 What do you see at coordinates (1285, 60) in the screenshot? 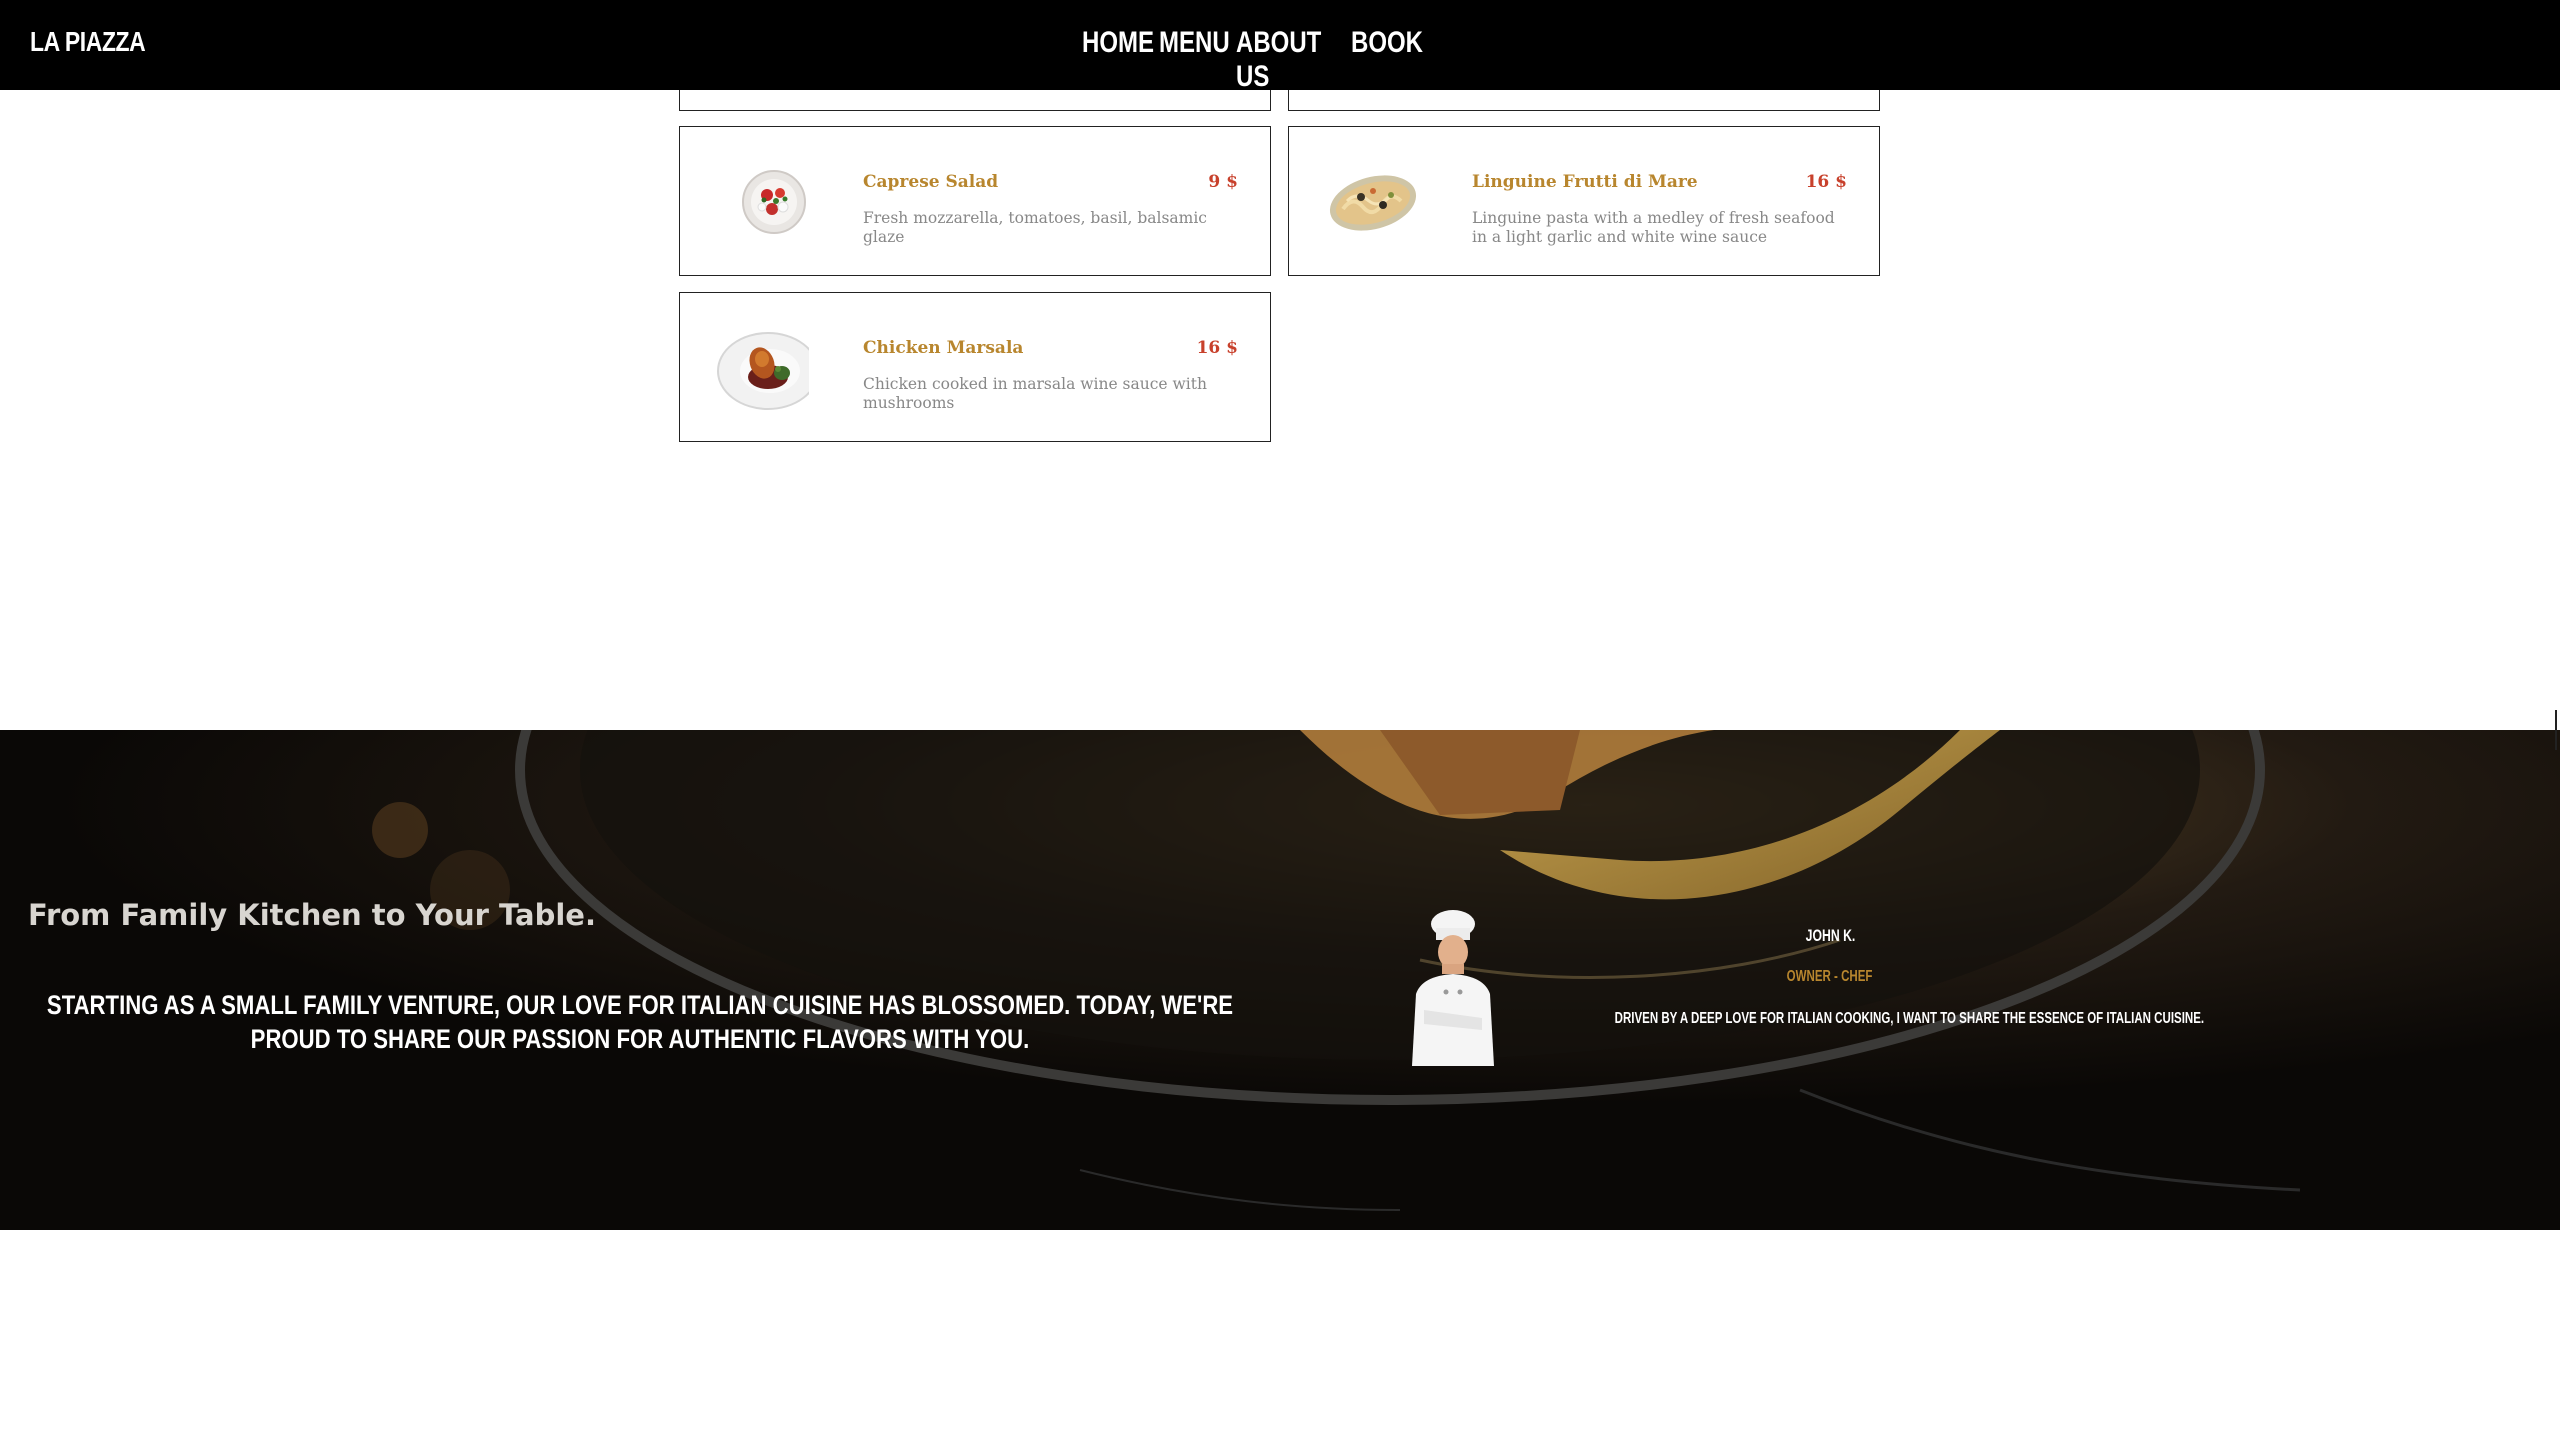
I see `nav-link-about-us: ABOUT US` at bounding box center [1285, 60].